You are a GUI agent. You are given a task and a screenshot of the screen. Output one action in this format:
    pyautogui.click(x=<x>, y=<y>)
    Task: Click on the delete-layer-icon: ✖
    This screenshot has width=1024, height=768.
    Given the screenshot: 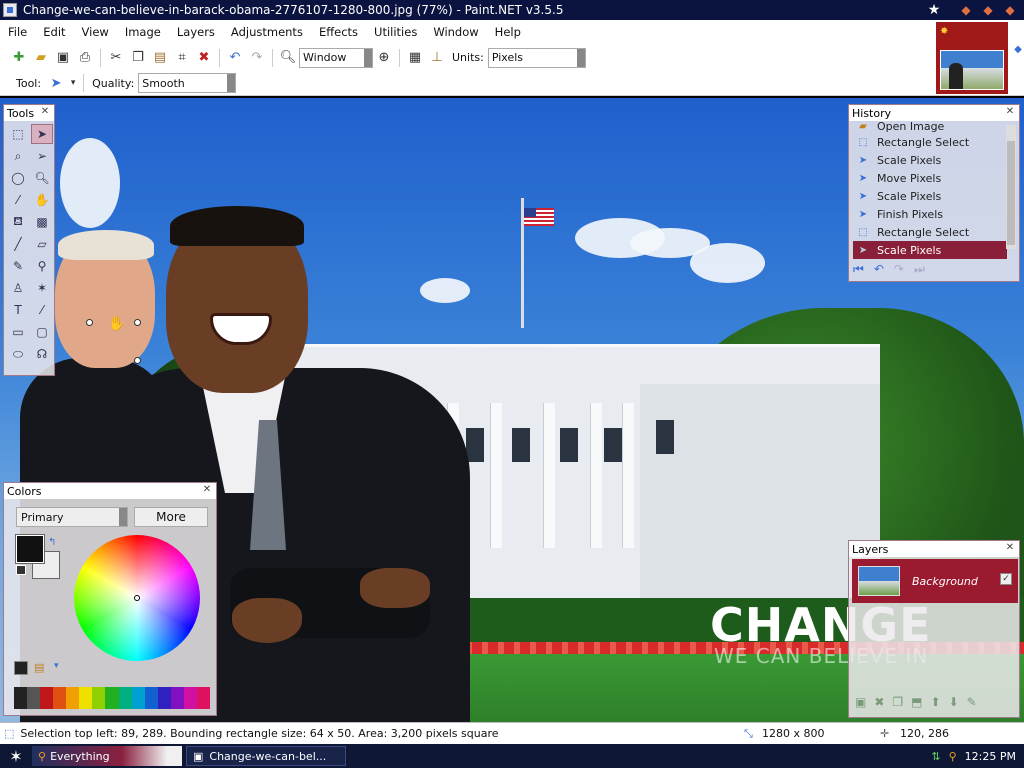 What is the action you would take?
    pyautogui.click(x=879, y=702)
    